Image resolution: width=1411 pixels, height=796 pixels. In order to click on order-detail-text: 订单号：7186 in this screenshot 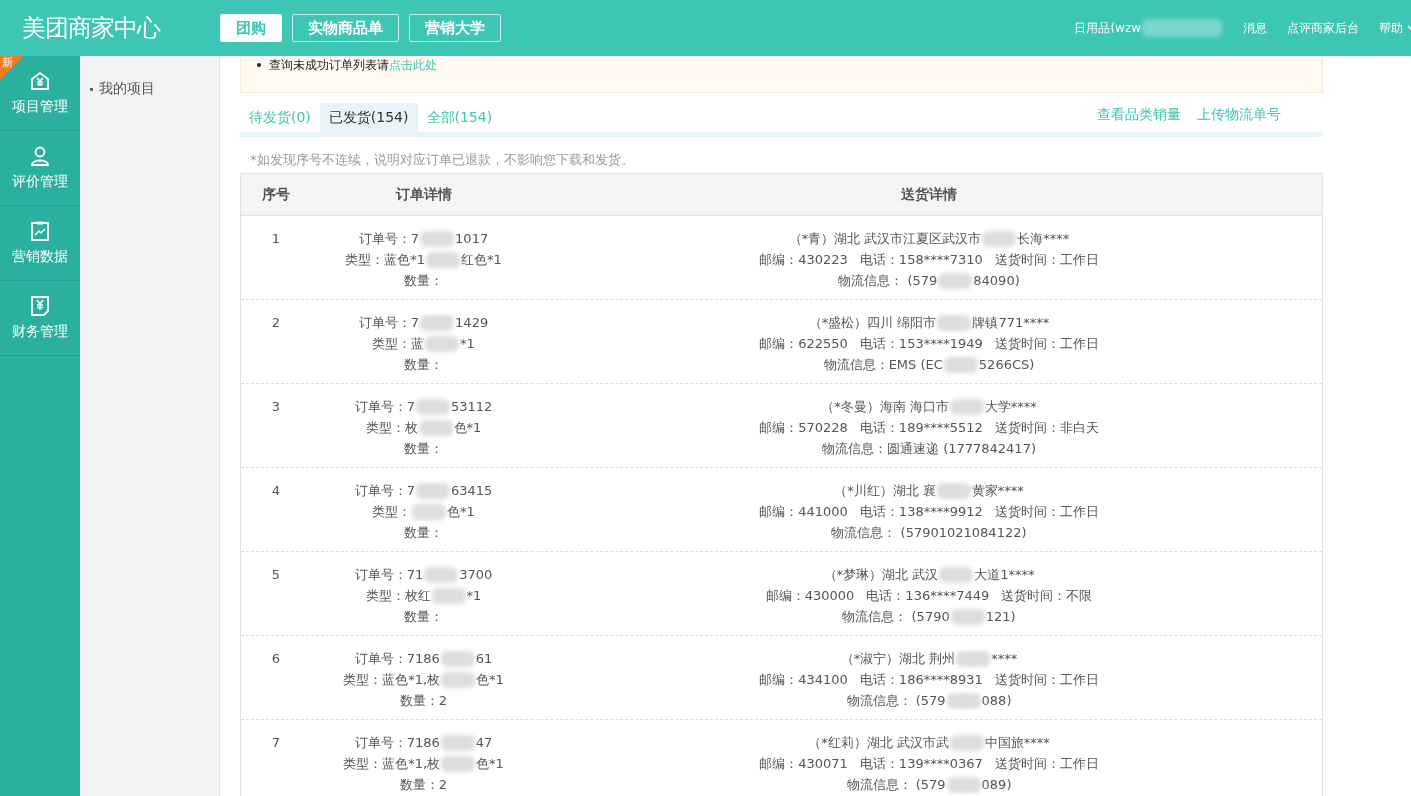, I will do `click(397, 743)`.